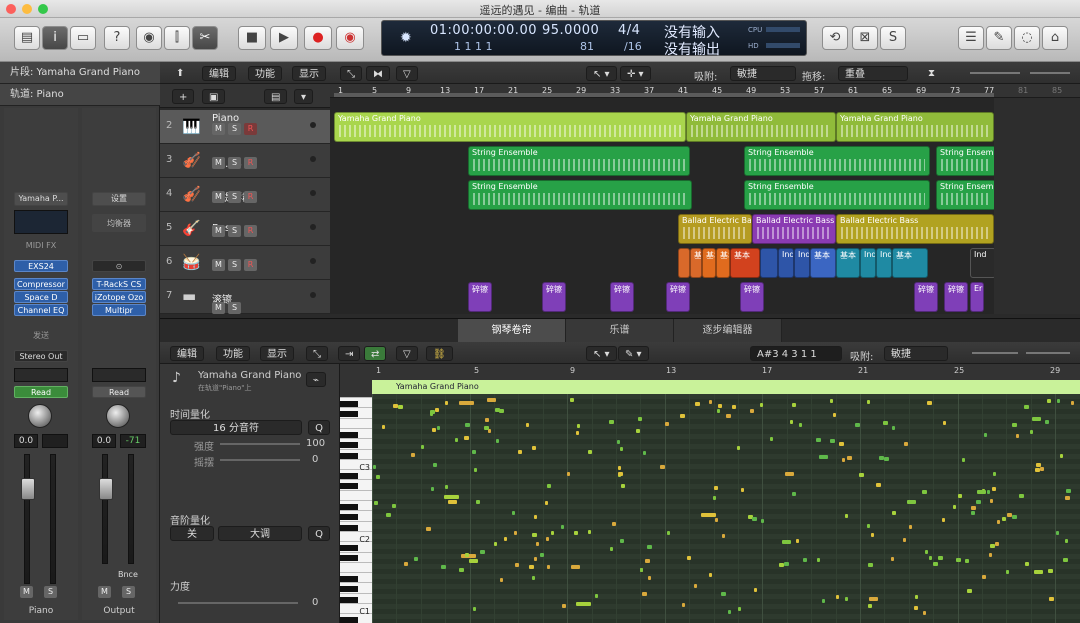 The height and width of the screenshot is (623, 1080). Describe the element at coordinates (915, 127) in the screenshot. I see `region-piano-3: Yamaha Grand Piano` at that location.